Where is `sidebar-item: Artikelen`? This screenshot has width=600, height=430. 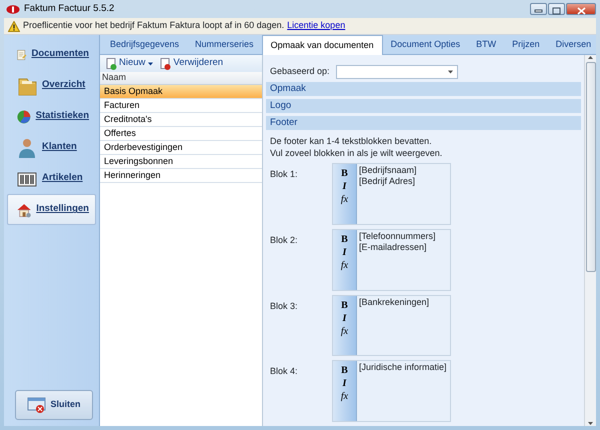
sidebar-item: Artikelen is located at coordinates (51, 178).